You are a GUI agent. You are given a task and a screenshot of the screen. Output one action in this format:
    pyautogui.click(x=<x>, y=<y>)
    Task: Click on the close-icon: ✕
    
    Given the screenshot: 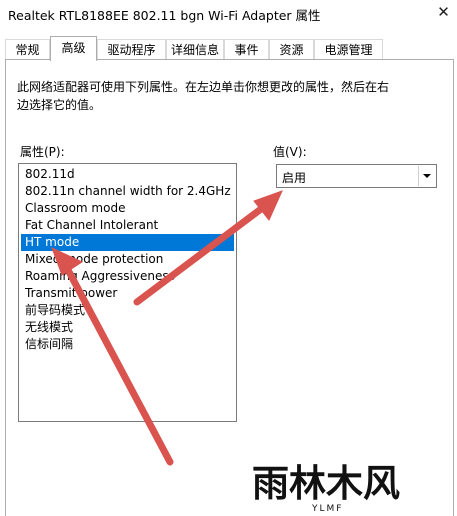 What is the action you would take?
    pyautogui.click(x=443, y=13)
    